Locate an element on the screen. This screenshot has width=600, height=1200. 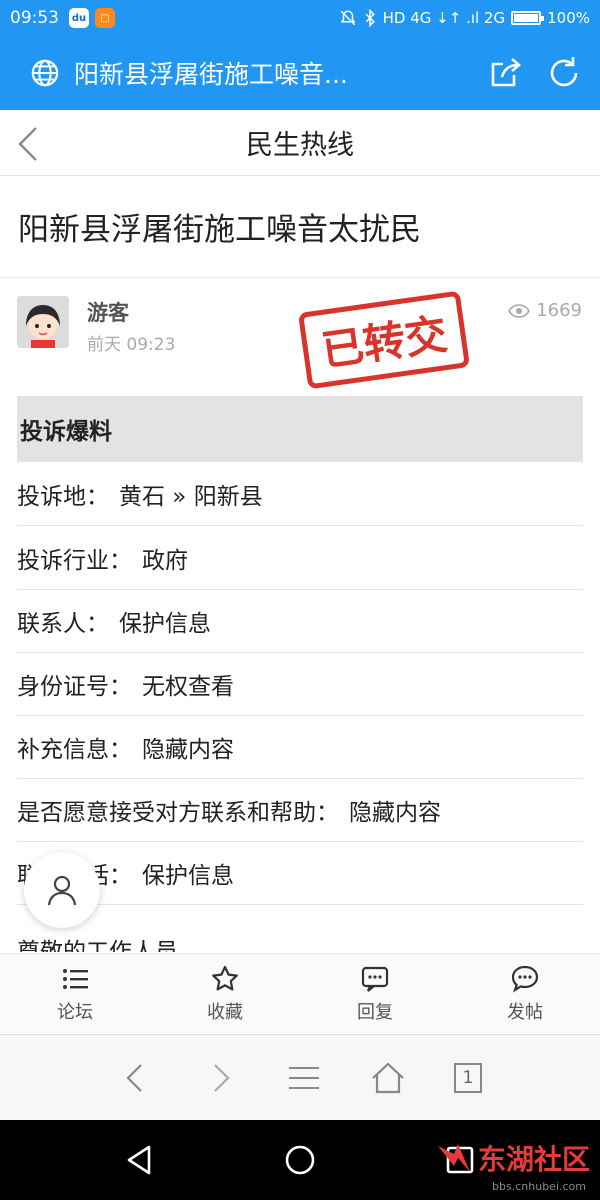
nav-post-button: 发帖 is located at coordinates (525, 993).